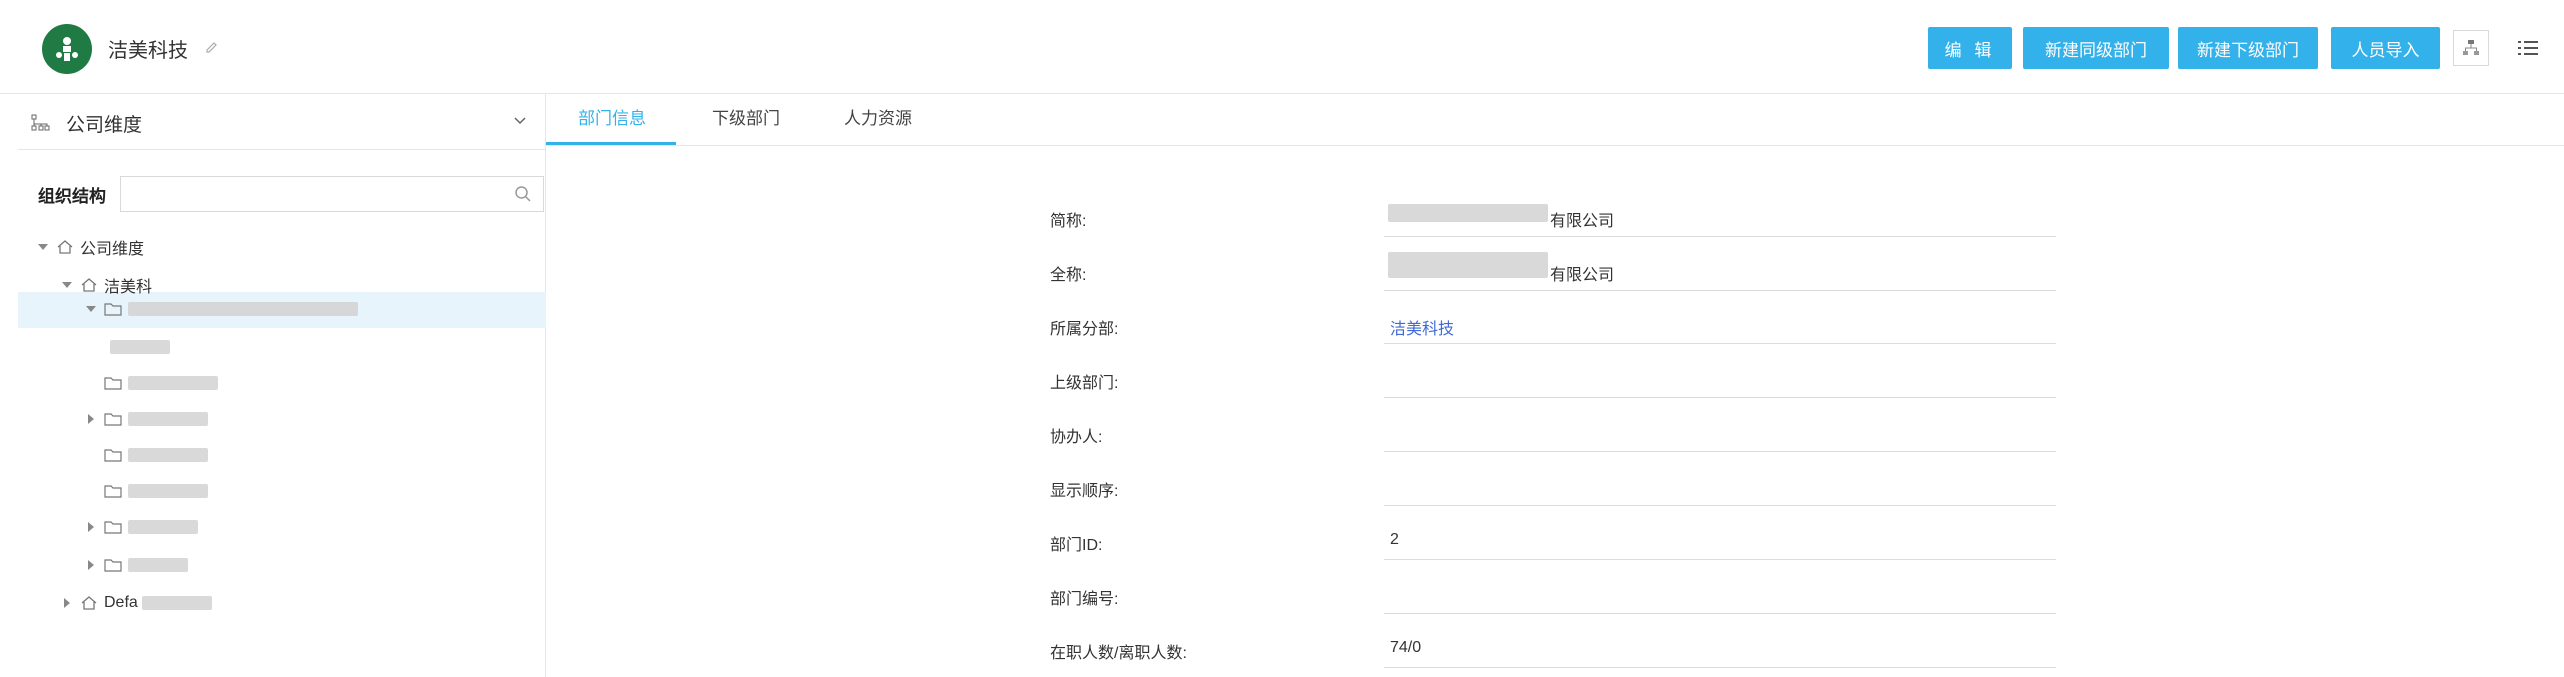  Describe the element at coordinates (1582, 221) in the screenshot. I see `field-value-short-name: 有限公司` at that location.